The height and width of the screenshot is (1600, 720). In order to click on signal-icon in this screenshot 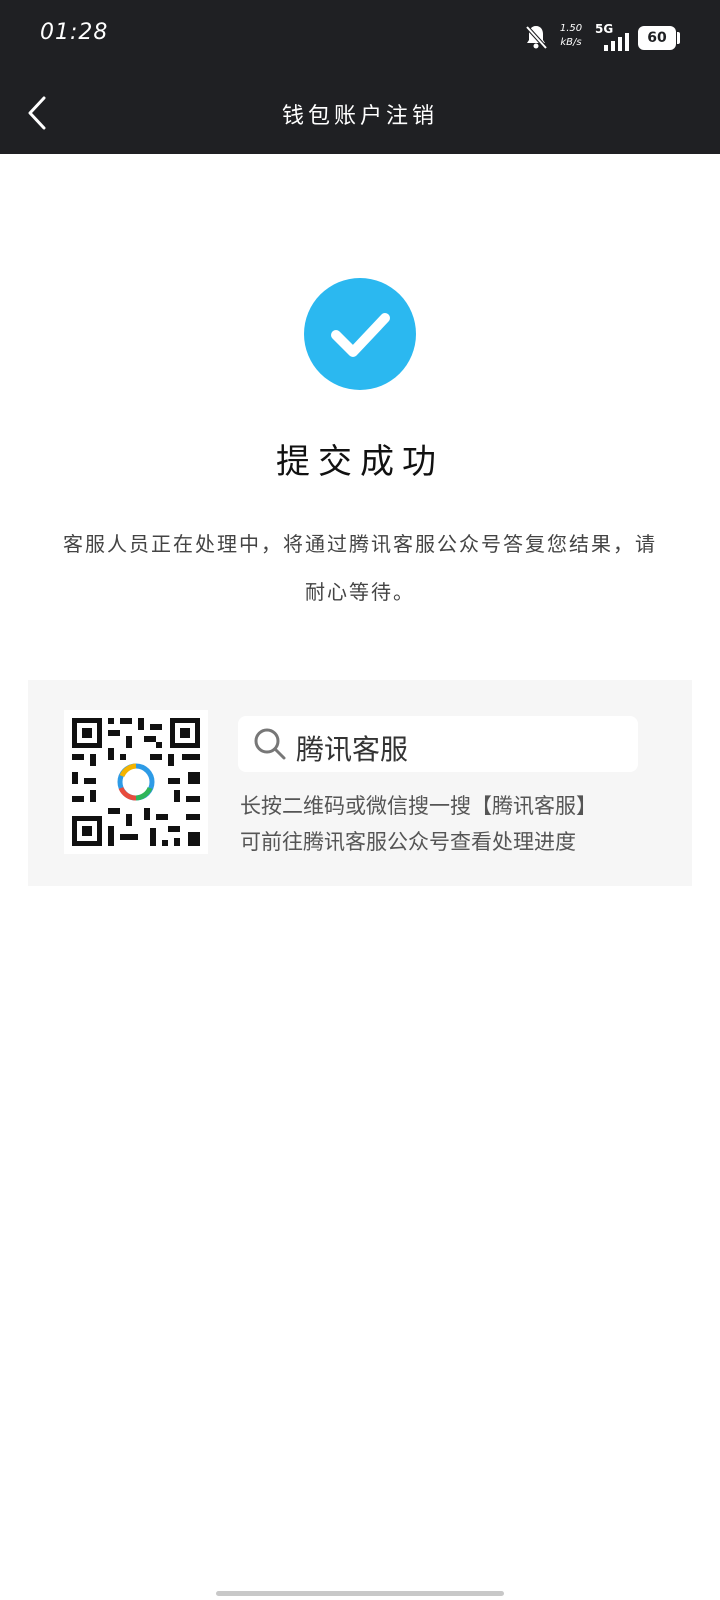, I will do `click(616, 42)`.